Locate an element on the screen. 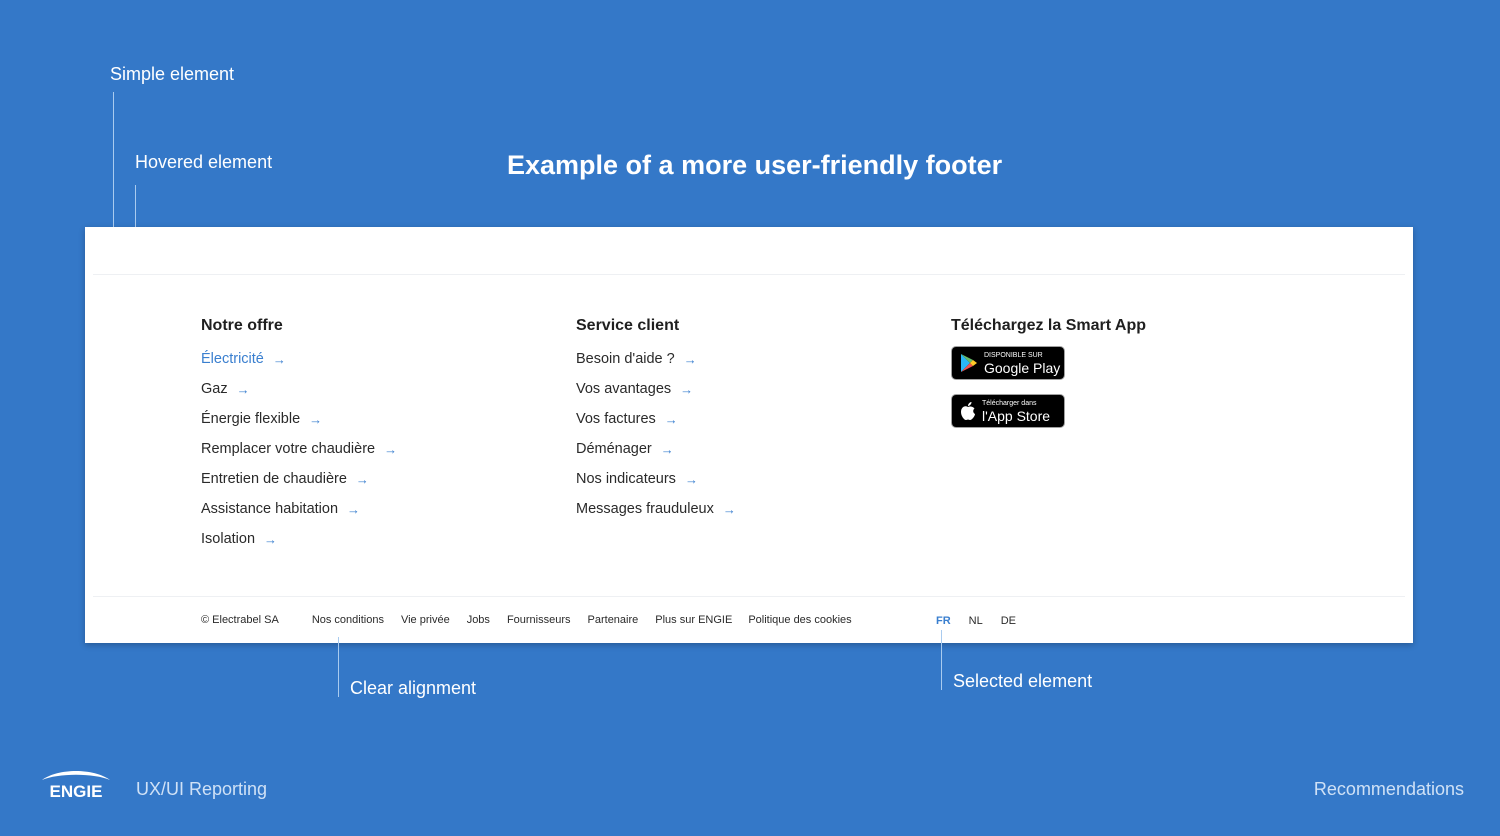 The image size is (1500, 836). service-link-messages-frauduleux: Messages frauduleux → is located at coordinates (656, 509).